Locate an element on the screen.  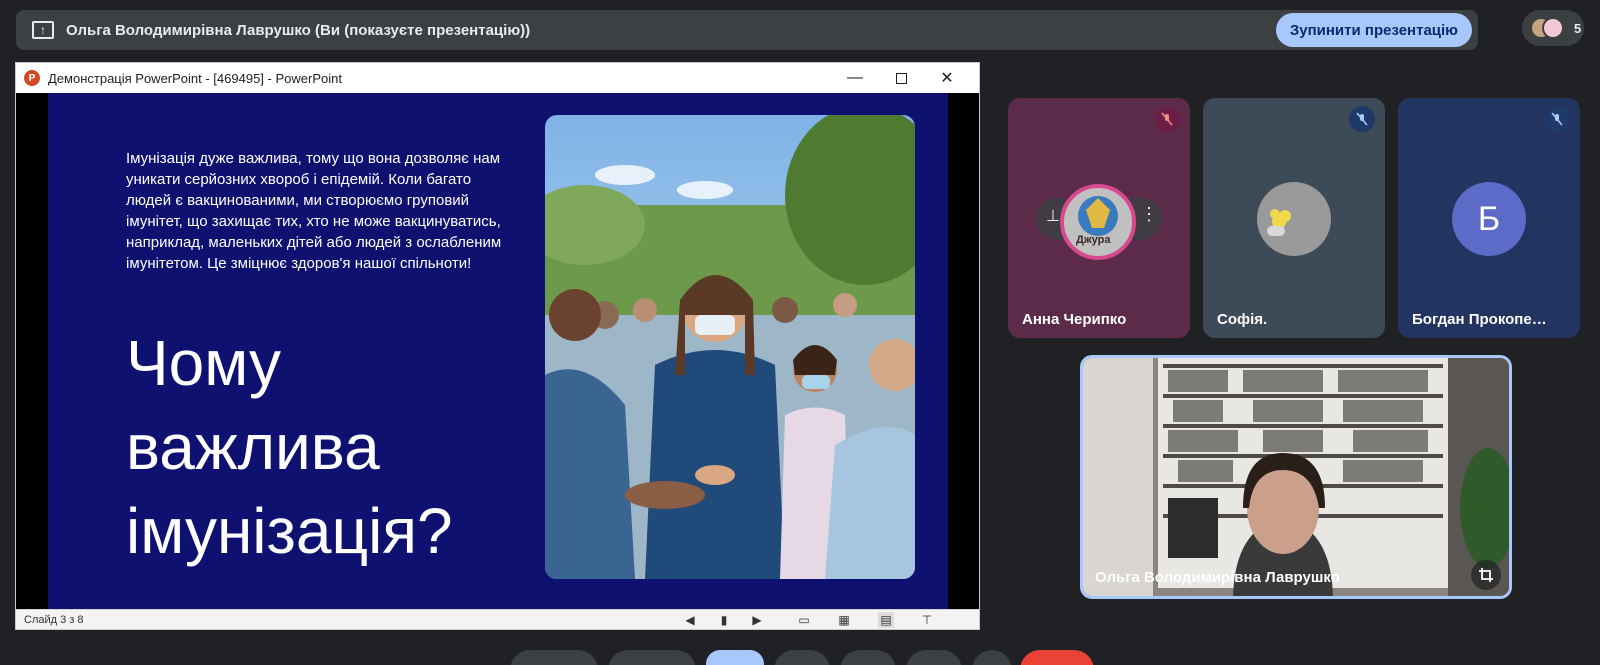
self-view-tile: Ольга Володимирівна Лаврушко is located at coordinates (1296, 477).